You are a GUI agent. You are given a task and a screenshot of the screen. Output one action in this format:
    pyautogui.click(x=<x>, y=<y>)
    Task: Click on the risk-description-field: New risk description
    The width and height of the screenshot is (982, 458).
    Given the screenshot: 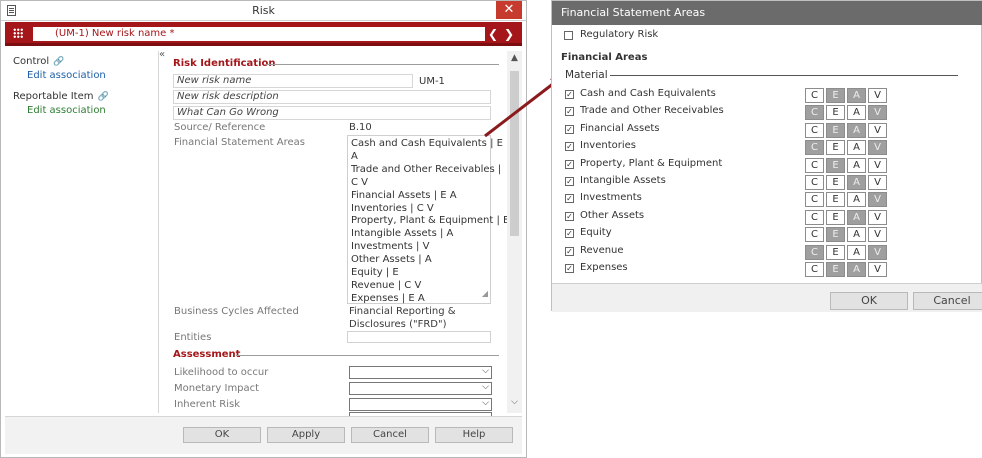 What is the action you would take?
    pyautogui.click(x=332, y=97)
    